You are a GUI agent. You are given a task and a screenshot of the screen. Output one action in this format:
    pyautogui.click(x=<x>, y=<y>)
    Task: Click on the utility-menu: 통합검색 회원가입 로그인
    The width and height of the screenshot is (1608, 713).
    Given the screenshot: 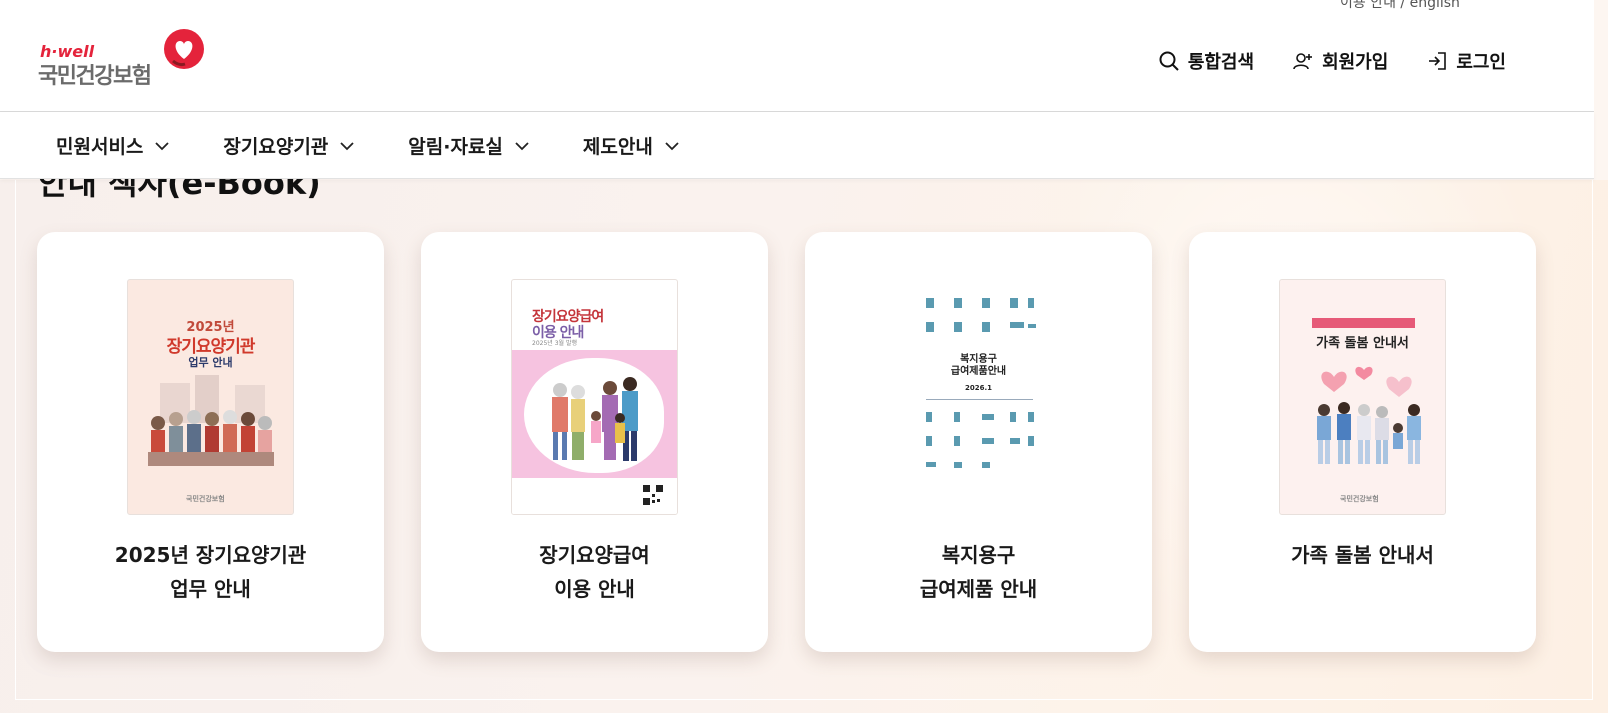 What is the action you would take?
    pyautogui.click(x=1332, y=61)
    